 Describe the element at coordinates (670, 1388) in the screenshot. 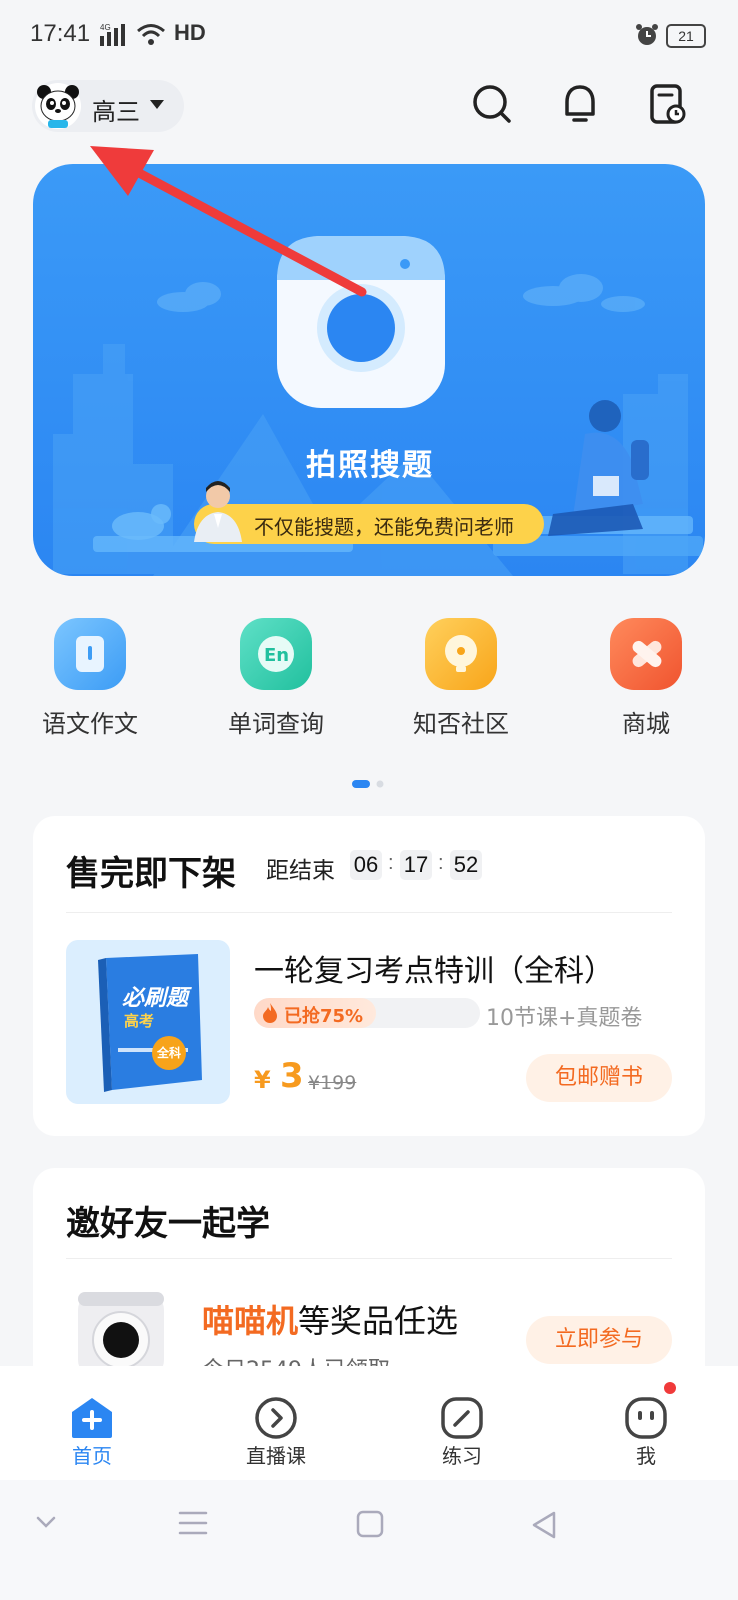

I see `notification-dot` at that location.